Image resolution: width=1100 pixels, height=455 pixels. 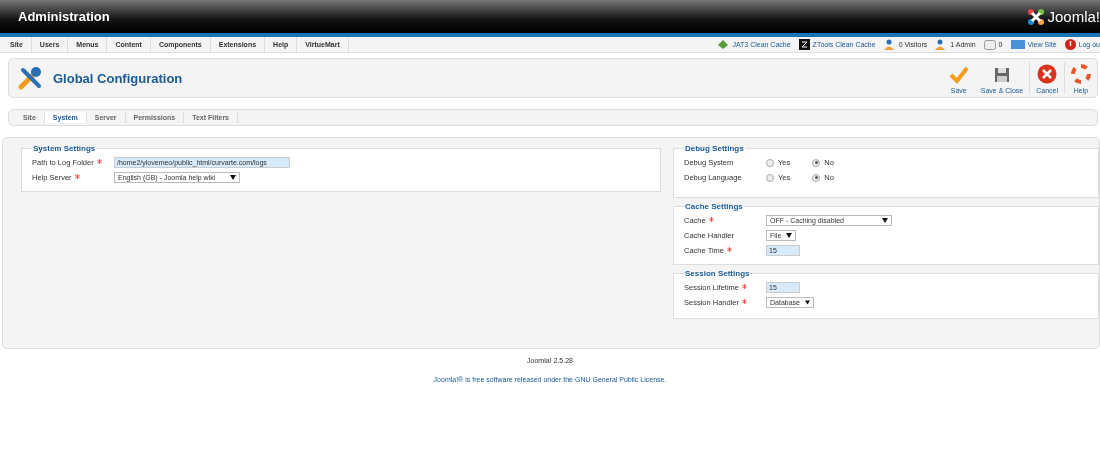 What do you see at coordinates (118, 78) in the screenshot?
I see `page-title: Global Configuration` at bounding box center [118, 78].